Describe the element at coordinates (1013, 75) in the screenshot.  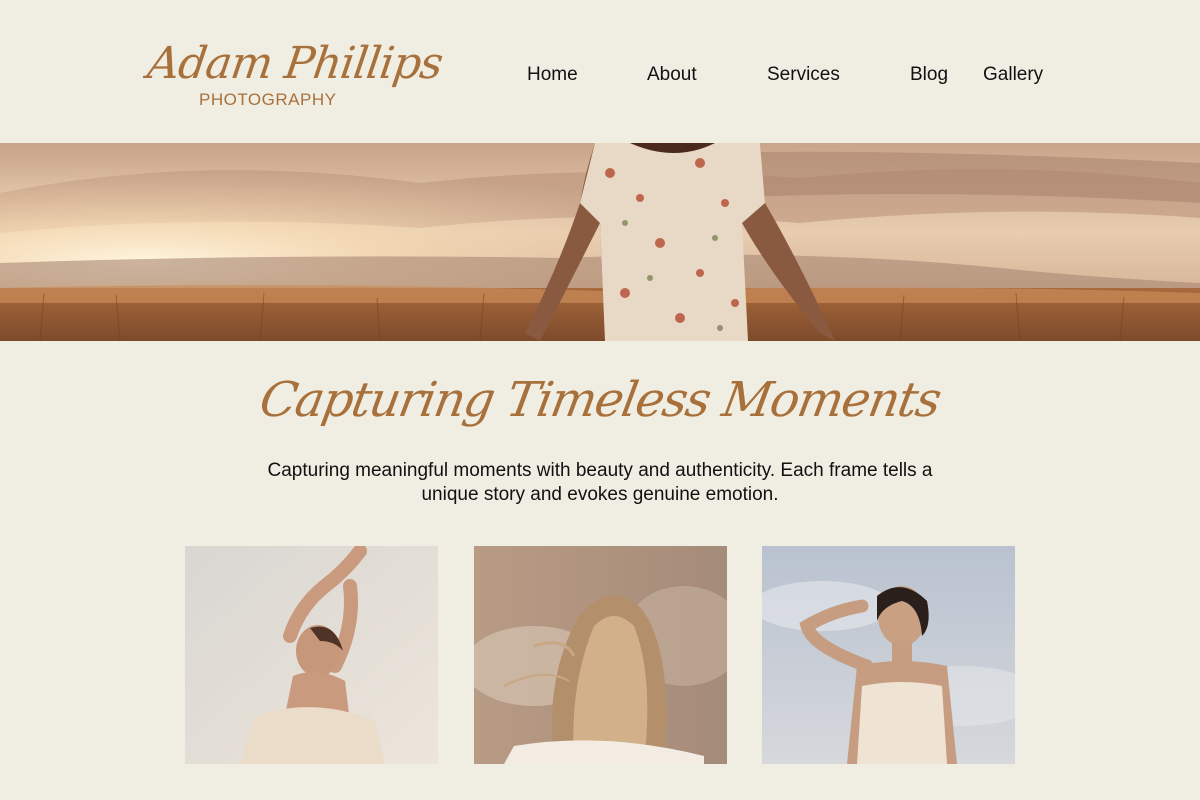
I see `nav-gallery: Gallery` at that location.